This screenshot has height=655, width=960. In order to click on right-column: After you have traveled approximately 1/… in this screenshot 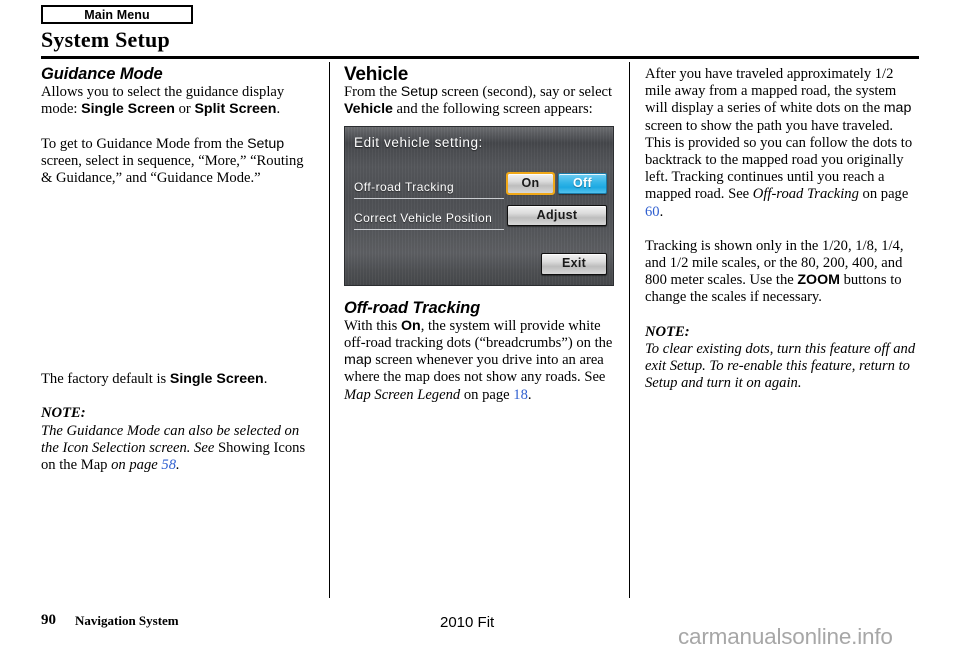, I will do `click(783, 229)`.